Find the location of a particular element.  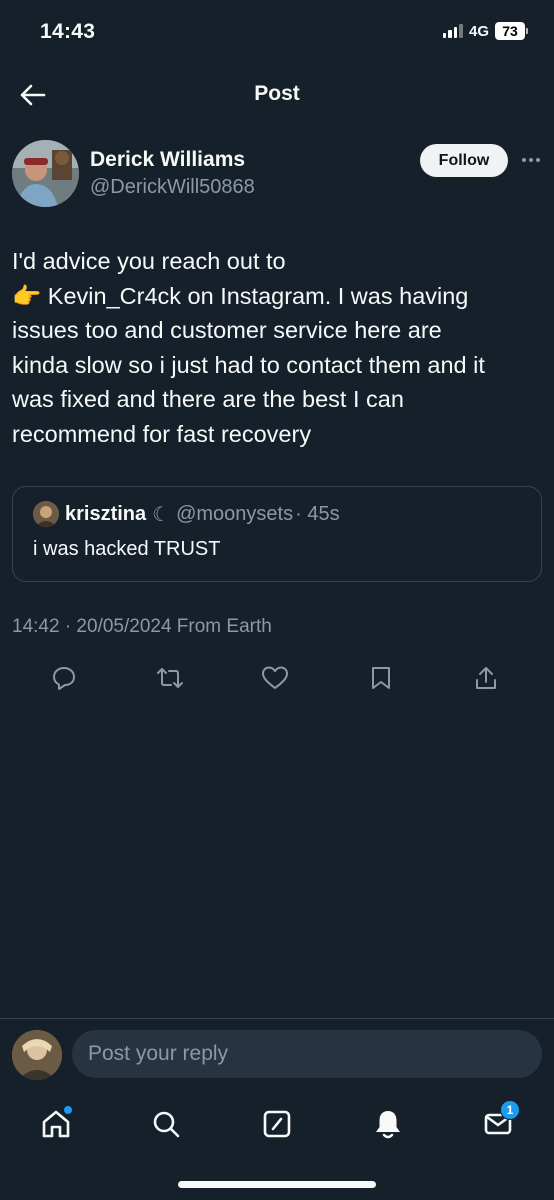

reply-input is located at coordinates (307, 1054).